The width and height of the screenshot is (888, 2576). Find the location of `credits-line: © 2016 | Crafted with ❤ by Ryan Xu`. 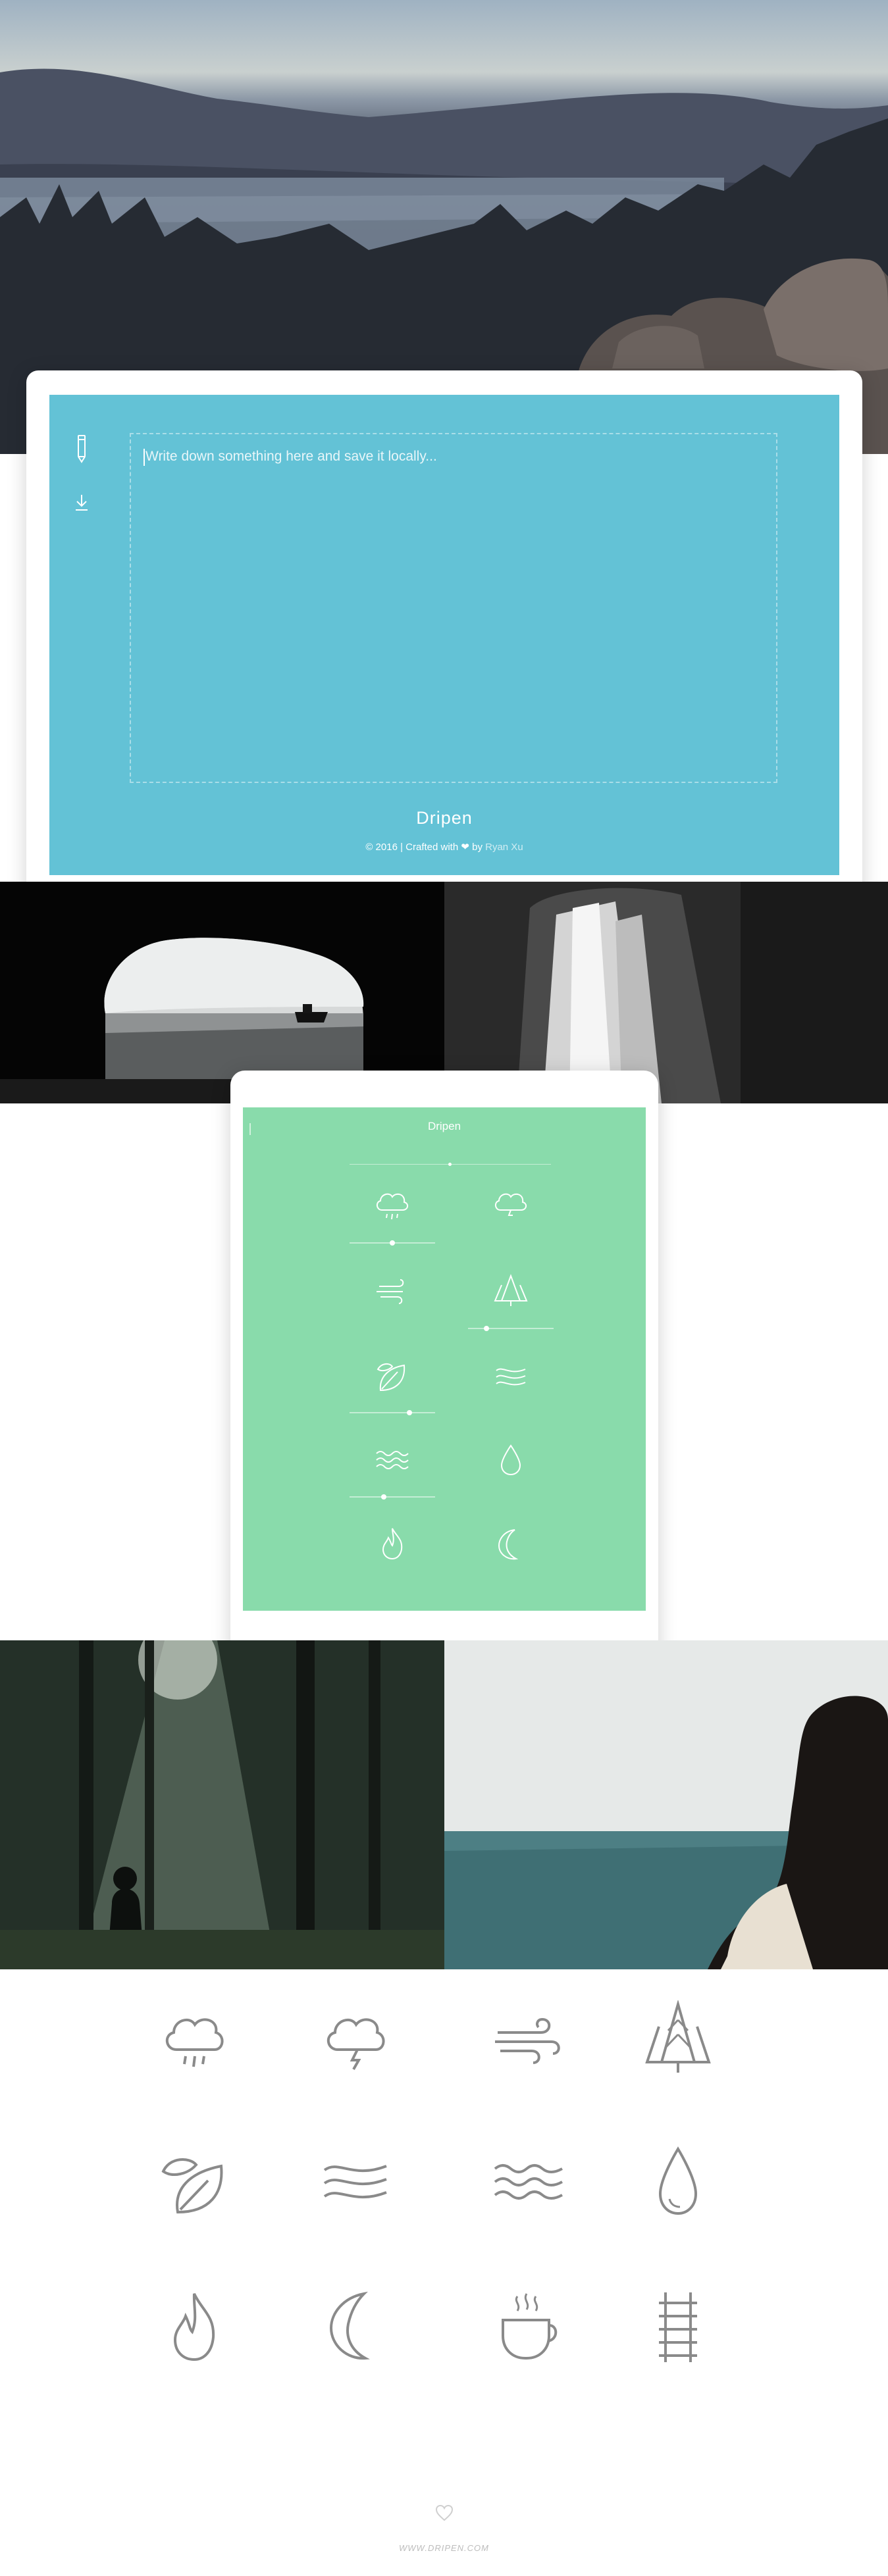

credits-line: © 2016 | Crafted with ❤ by Ryan Xu is located at coordinates (444, 847).